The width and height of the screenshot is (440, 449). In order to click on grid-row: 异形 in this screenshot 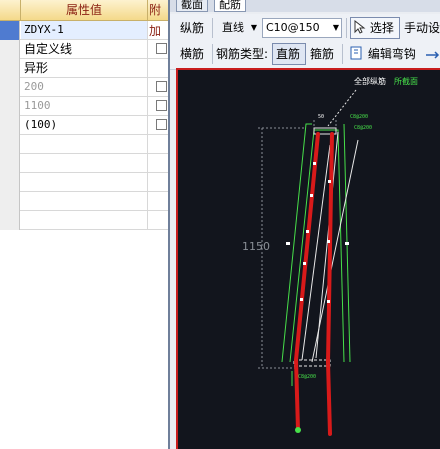, I will do `click(84, 68)`.